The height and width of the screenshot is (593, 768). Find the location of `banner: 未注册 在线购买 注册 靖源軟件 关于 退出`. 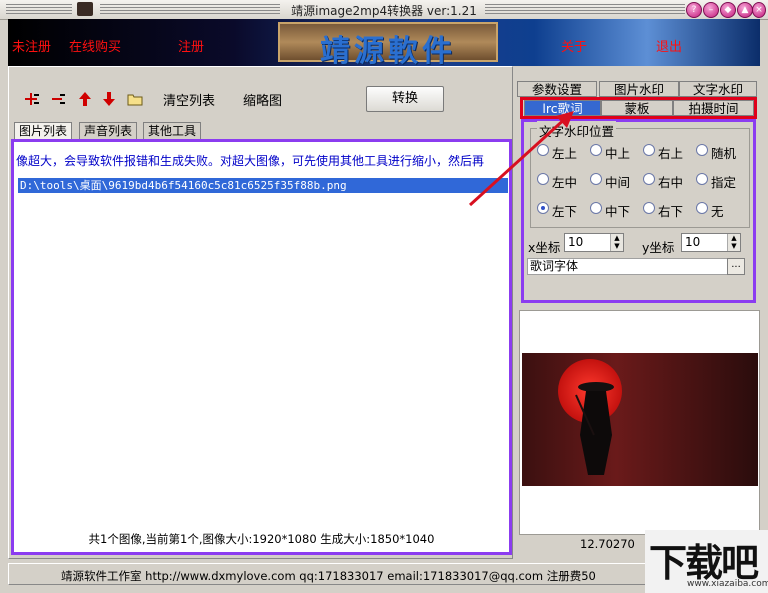

banner: 未注册 在线购买 注册 靖源軟件 关于 退出 is located at coordinates (384, 44).